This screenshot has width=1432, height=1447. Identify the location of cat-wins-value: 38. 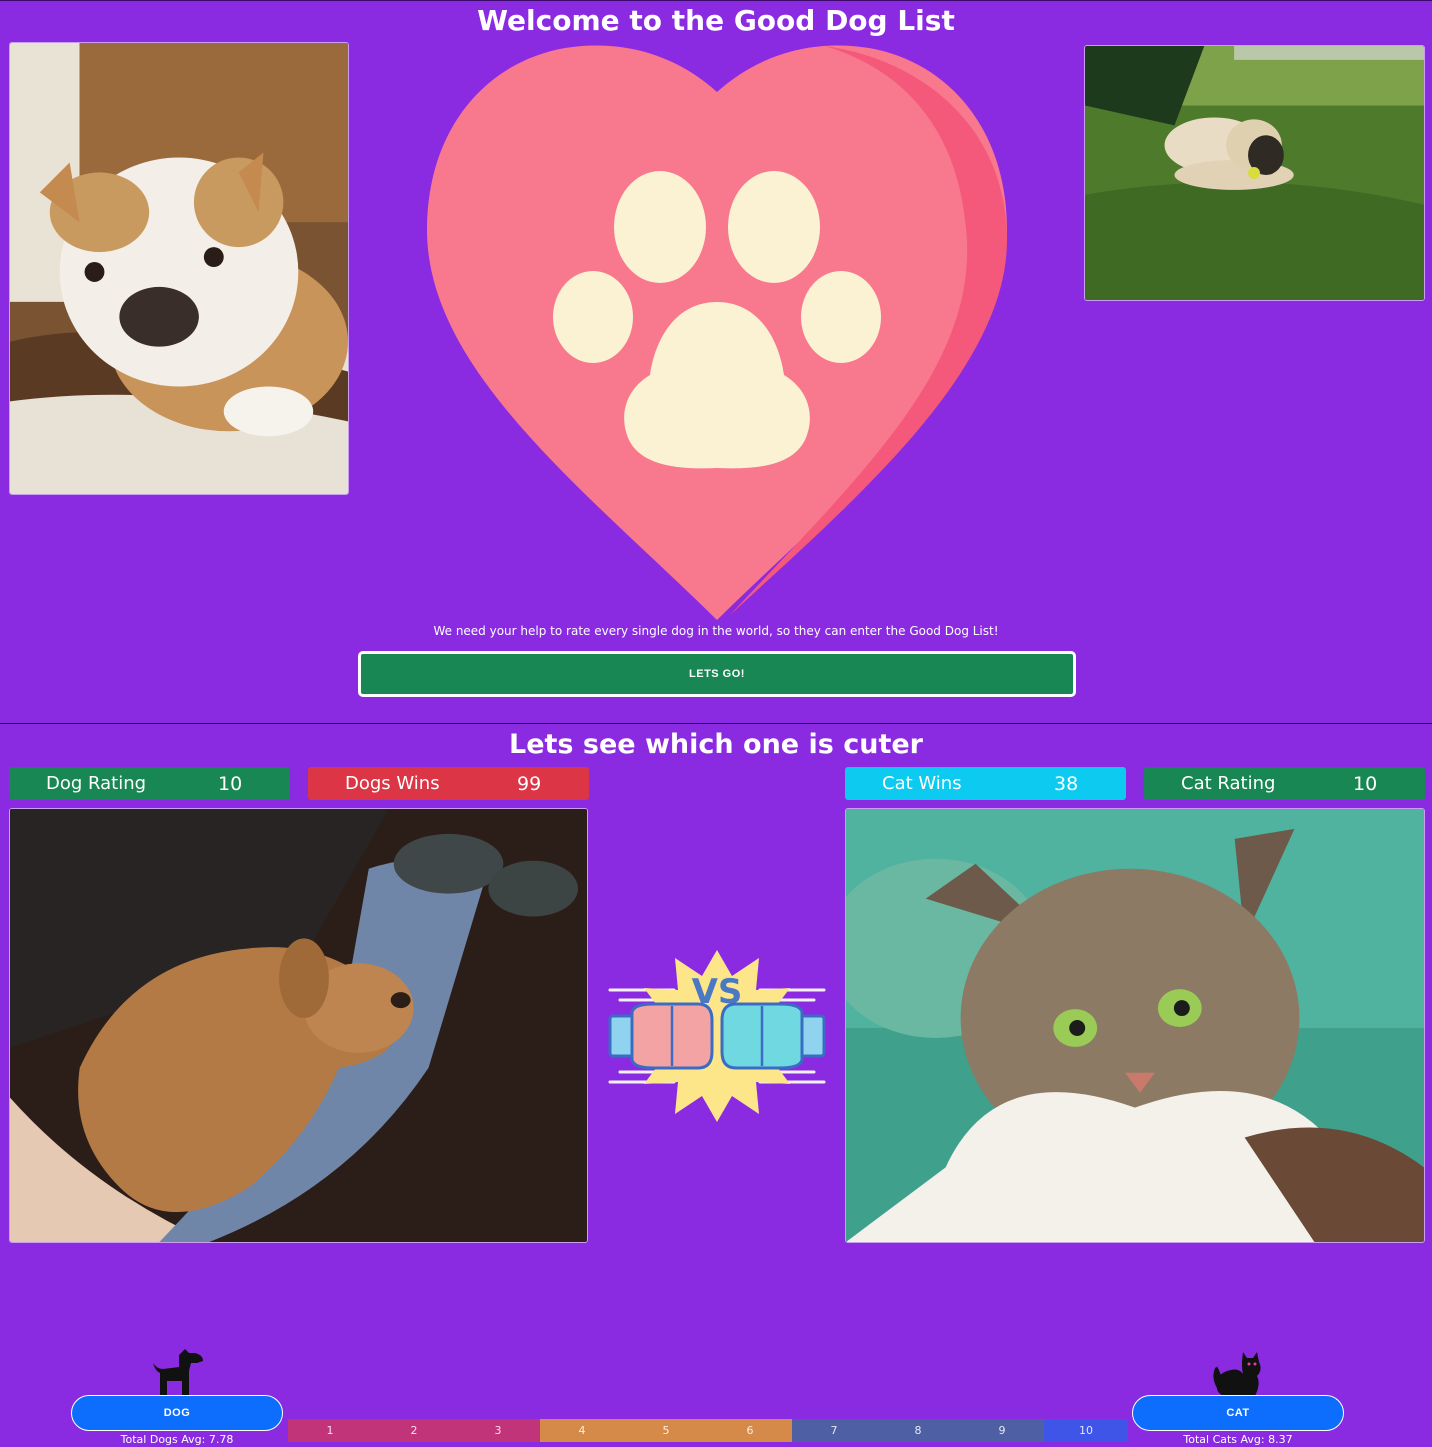
(1066, 783).